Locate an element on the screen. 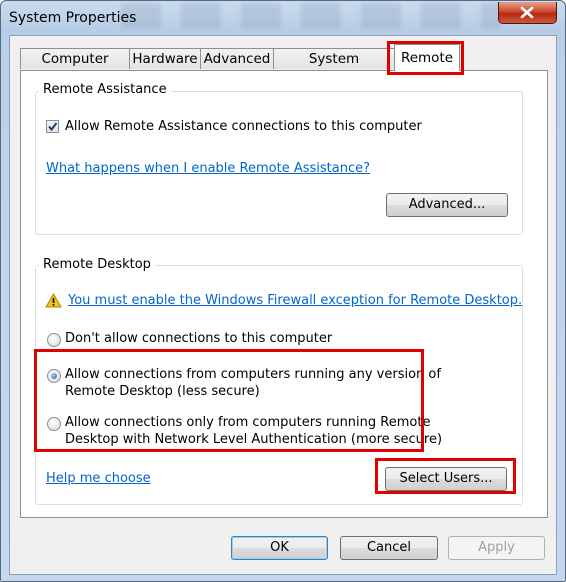  tab-computer-name: Computer Name is located at coordinates (75, 68).